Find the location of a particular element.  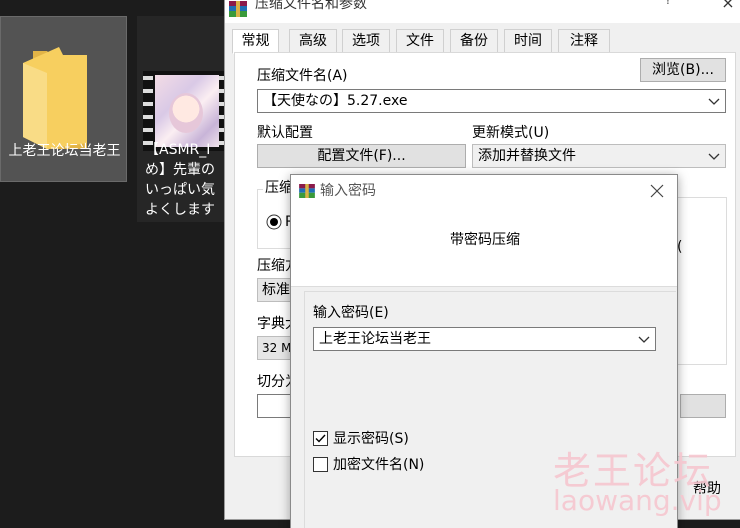

folder-icon is located at coordinates (55, 98).